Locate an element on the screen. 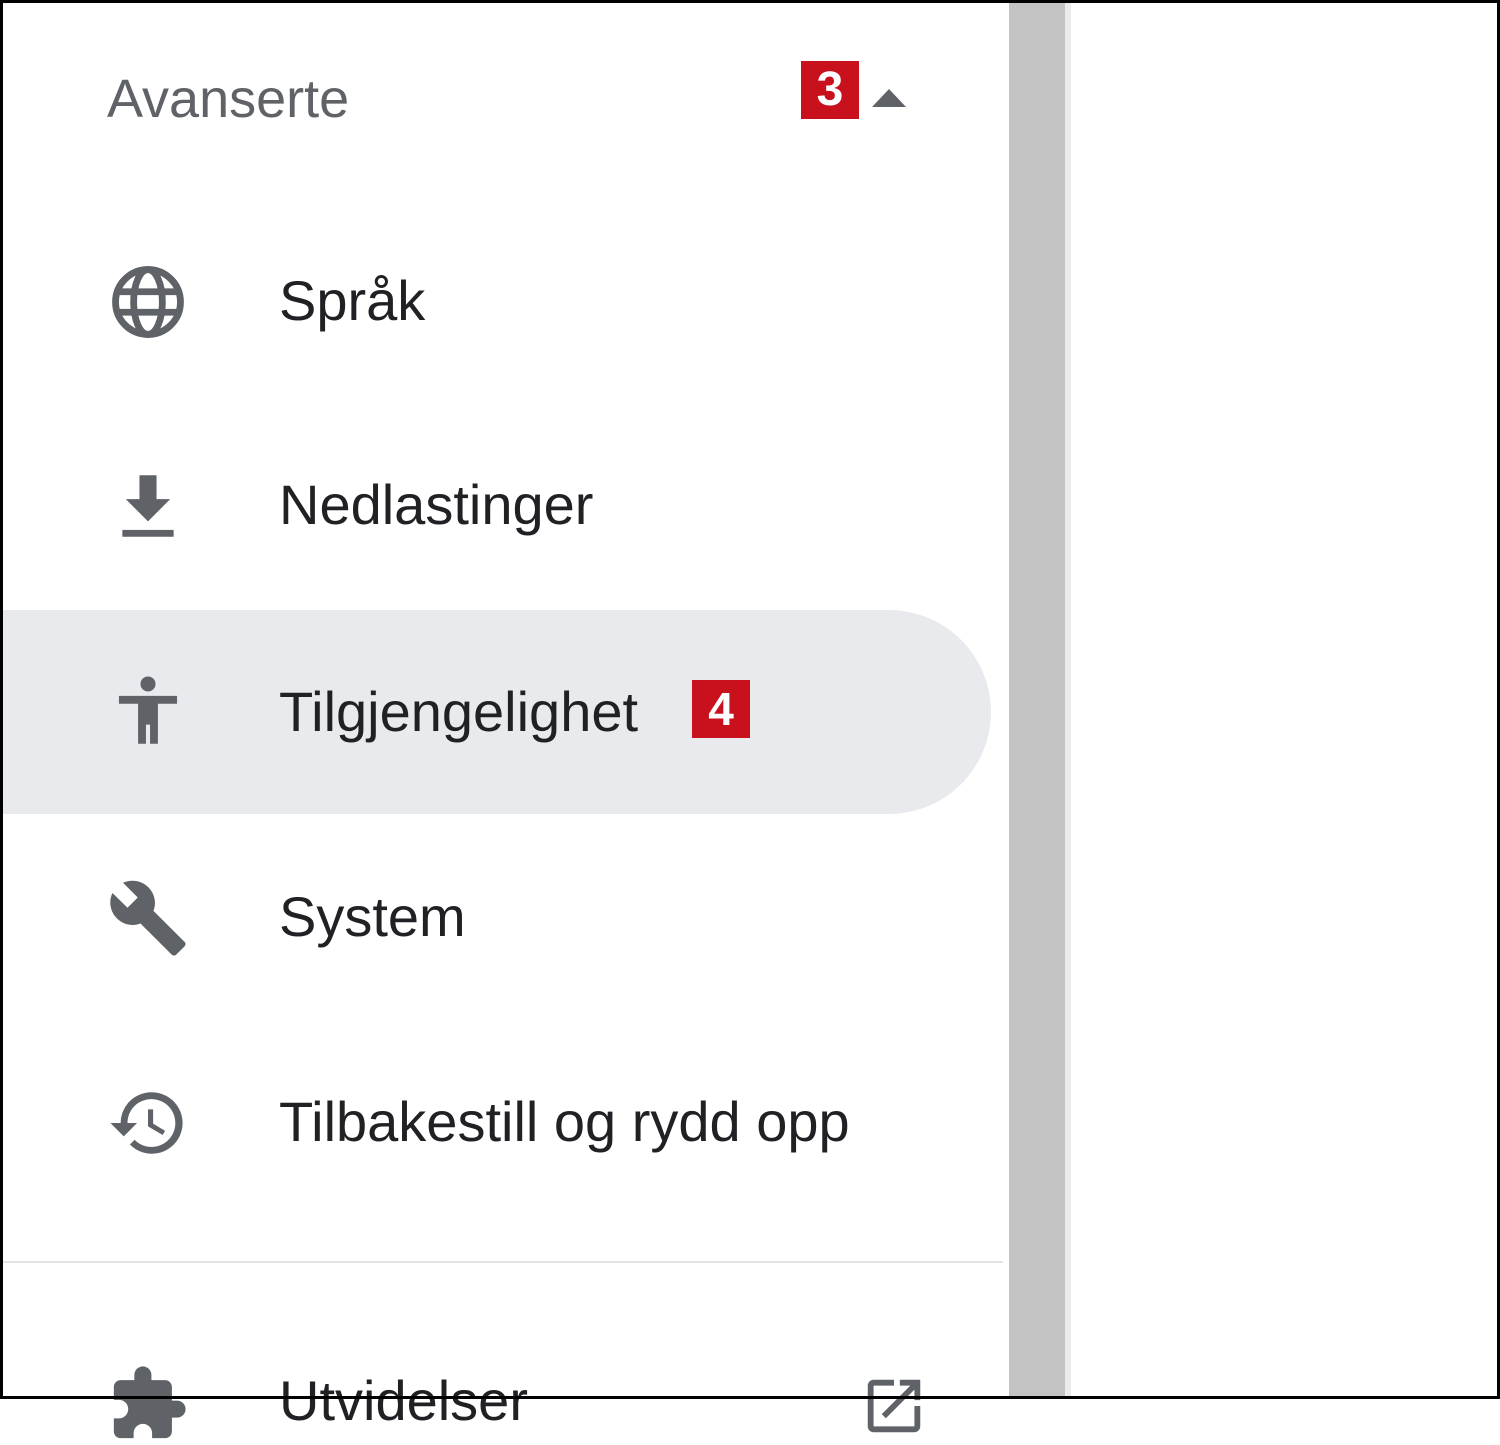 The height and width of the screenshot is (1445, 1500). sidebar-item-language: Språk is located at coordinates (497, 301).